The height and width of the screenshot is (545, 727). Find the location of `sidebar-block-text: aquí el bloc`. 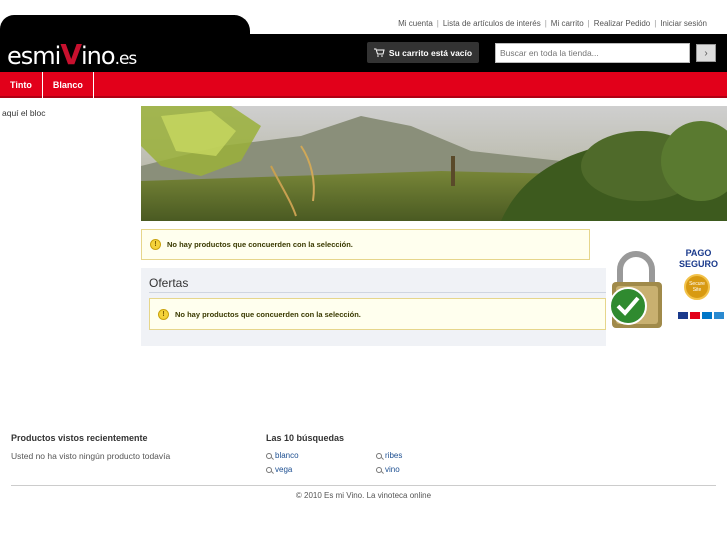

sidebar-block-text: aquí el bloc is located at coordinates (24, 113).